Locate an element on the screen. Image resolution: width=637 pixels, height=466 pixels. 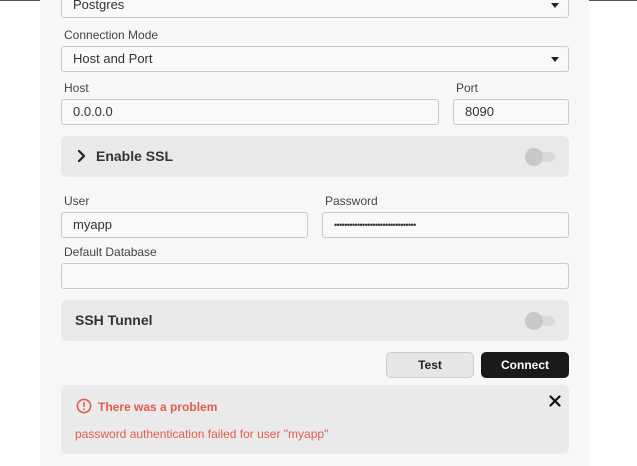
database-type-select: Postgres is located at coordinates (315, 9).